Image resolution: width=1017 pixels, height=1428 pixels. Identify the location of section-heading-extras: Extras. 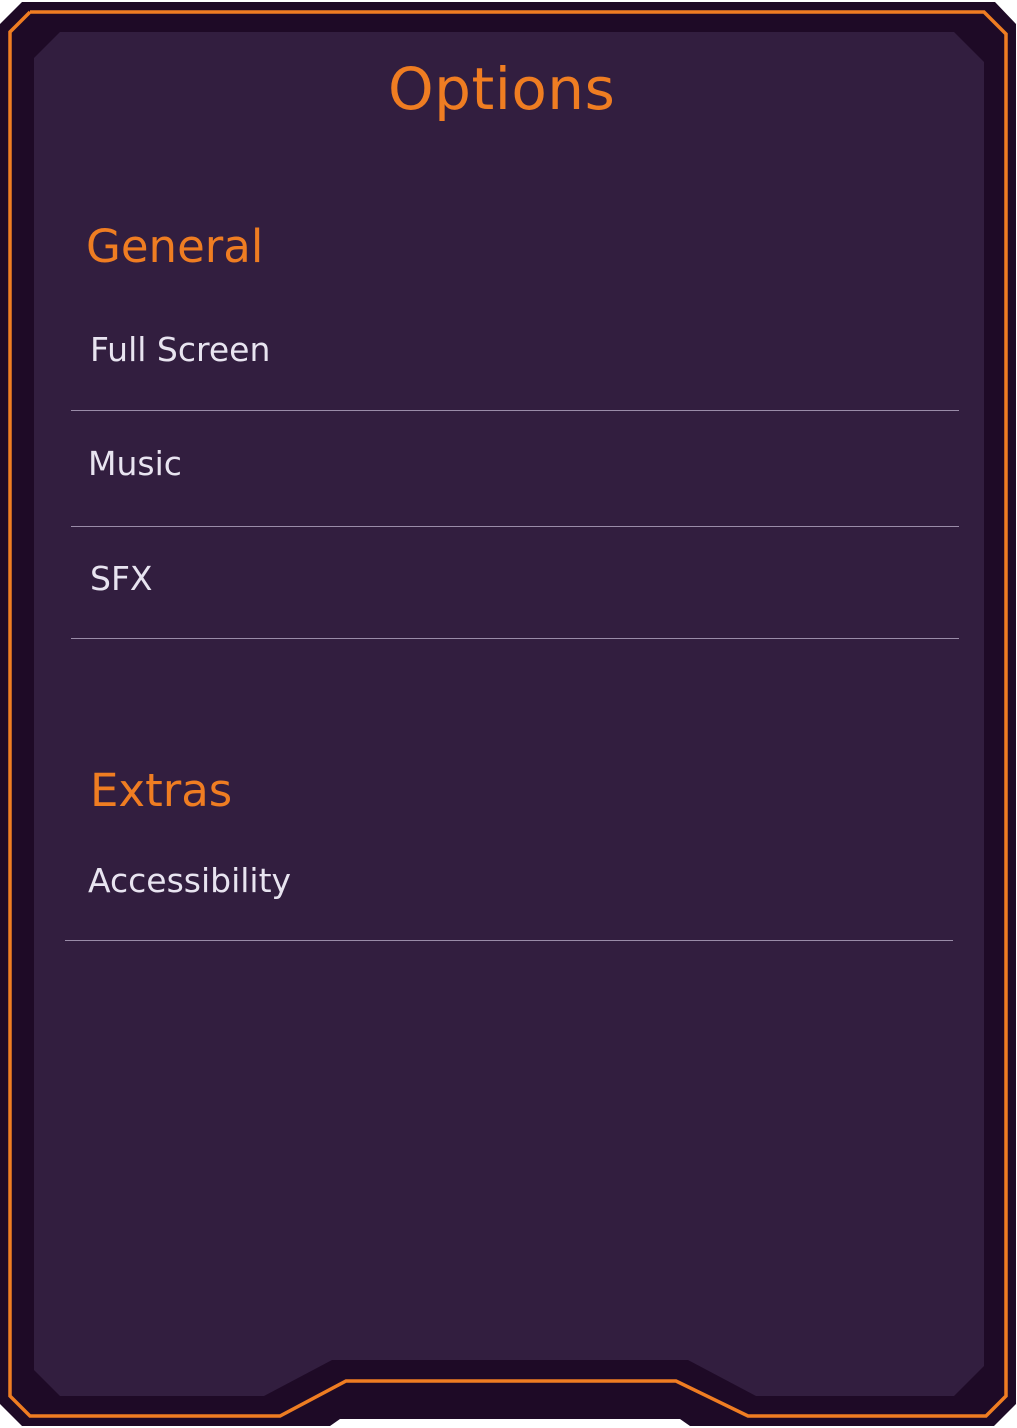
(161, 790).